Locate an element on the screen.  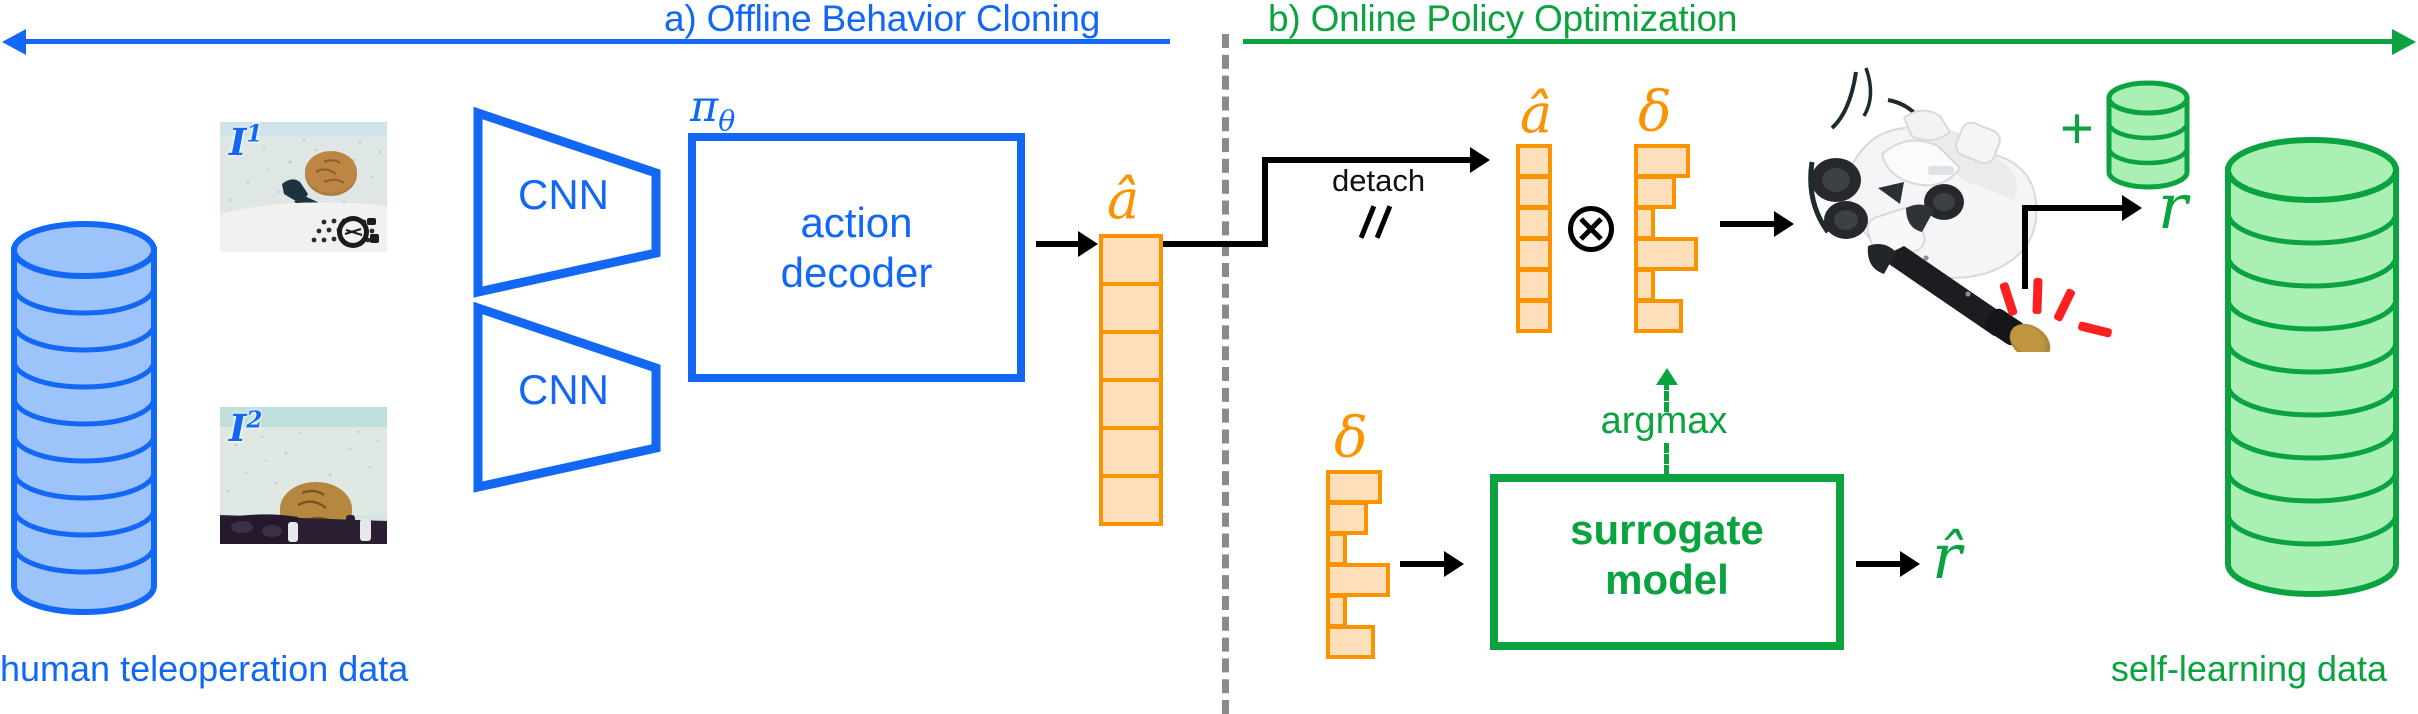
action-vector-symbol-online: â̂ is located at coordinates (1536, 113).